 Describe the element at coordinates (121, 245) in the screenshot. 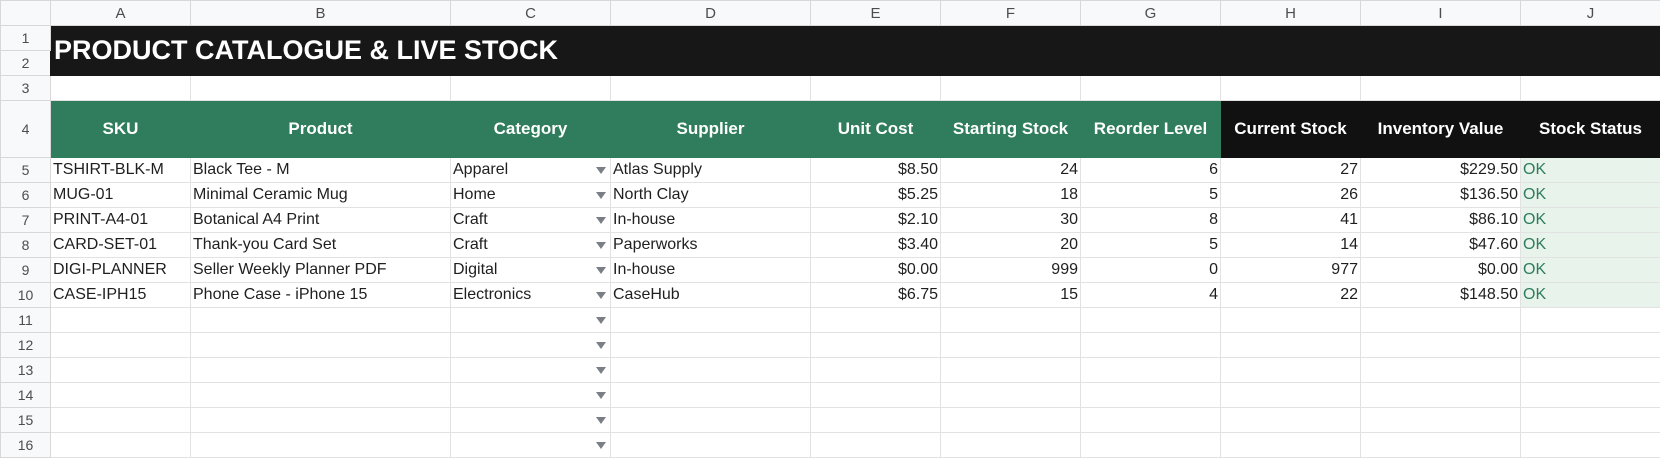

I see `cell-a: CARD-SET-01` at that location.